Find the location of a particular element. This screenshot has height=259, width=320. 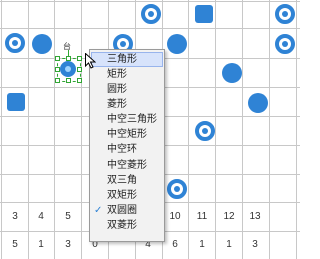

menu-item-label: 中空环 is located at coordinates (122, 150).